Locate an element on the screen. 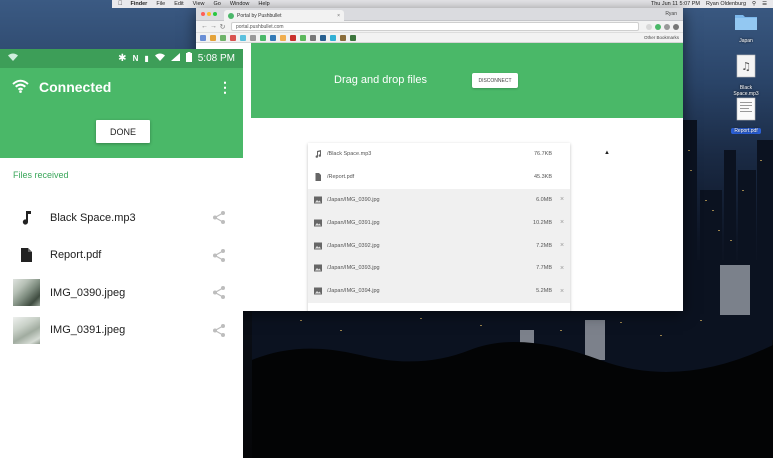 This screenshot has width=773, height=458. menu-extras: Thu Jun 11 5:07 PM Ryan Oldenburg ⚲ ☰ is located at coordinates (709, 4).